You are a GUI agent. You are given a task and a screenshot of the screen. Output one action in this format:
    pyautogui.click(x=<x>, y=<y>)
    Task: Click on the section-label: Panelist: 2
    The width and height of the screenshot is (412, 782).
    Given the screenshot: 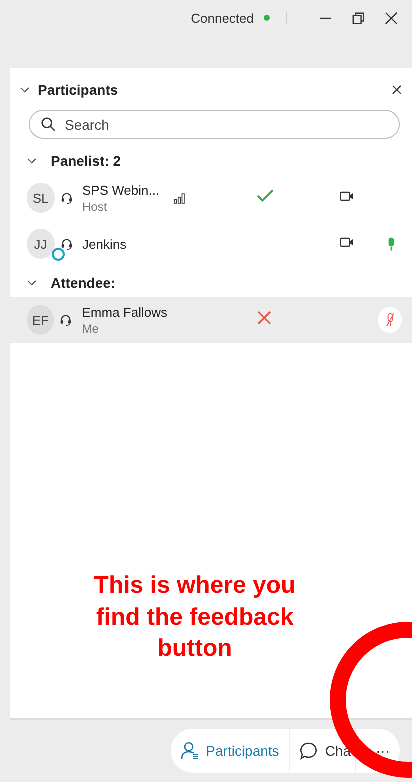 What is the action you would take?
    pyautogui.click(x=86, y=161)
    